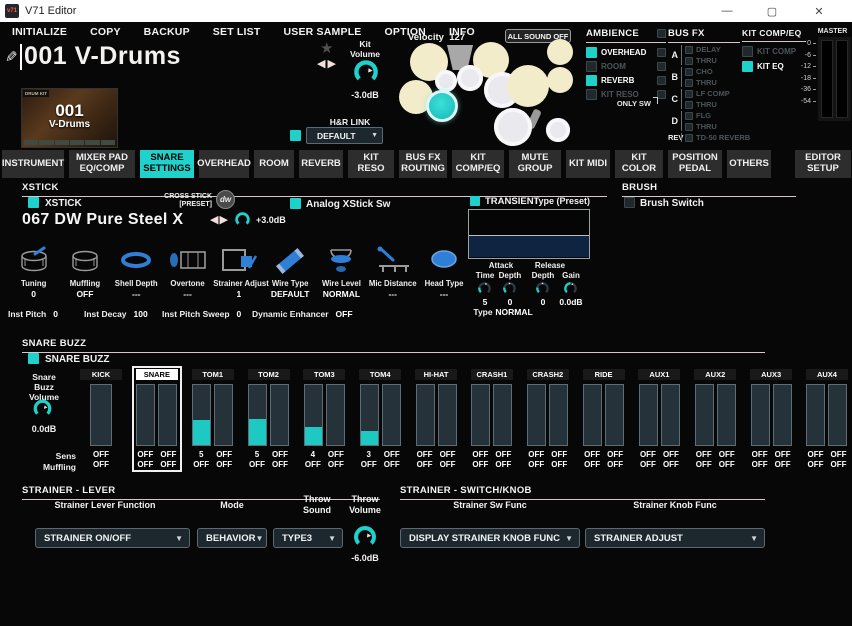  Describe the element at coordinates (542, 288) in the screenshot. I see `release-depth-knob` at that location.